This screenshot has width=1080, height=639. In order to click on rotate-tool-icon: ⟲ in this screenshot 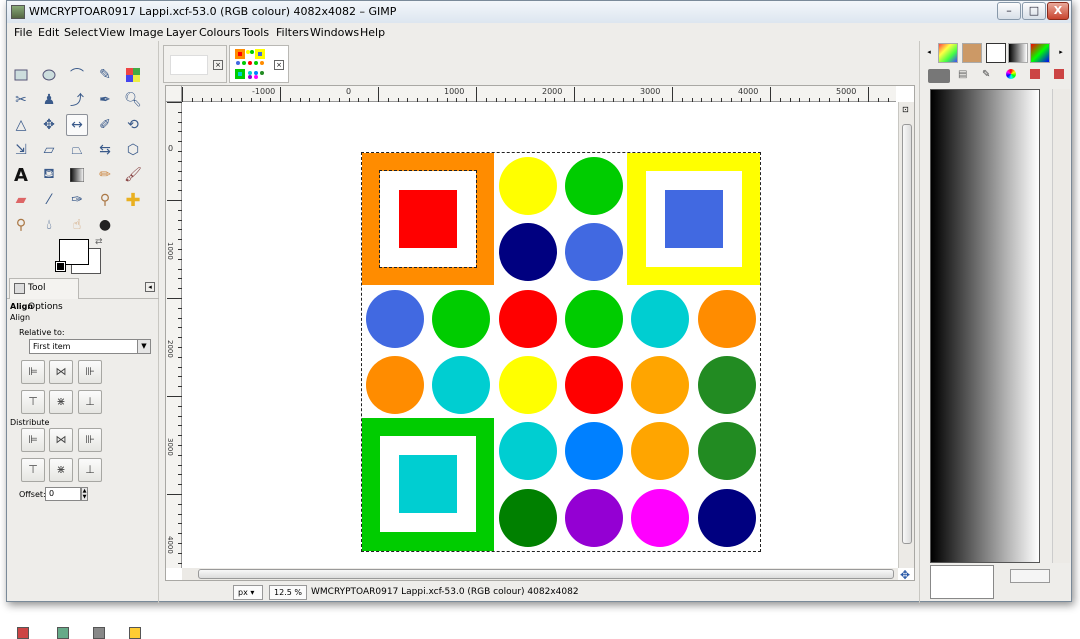, I will do `click(133, 125)`.